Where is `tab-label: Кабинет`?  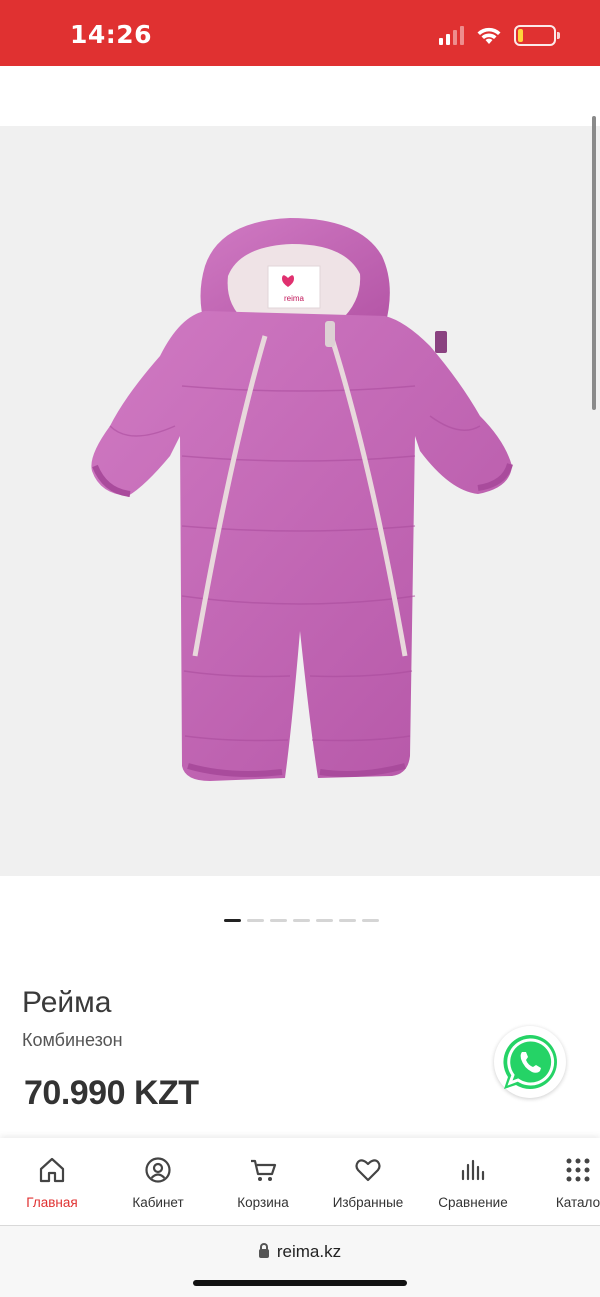 tab-label: Кабинет is located at coordinates (158, 1202).